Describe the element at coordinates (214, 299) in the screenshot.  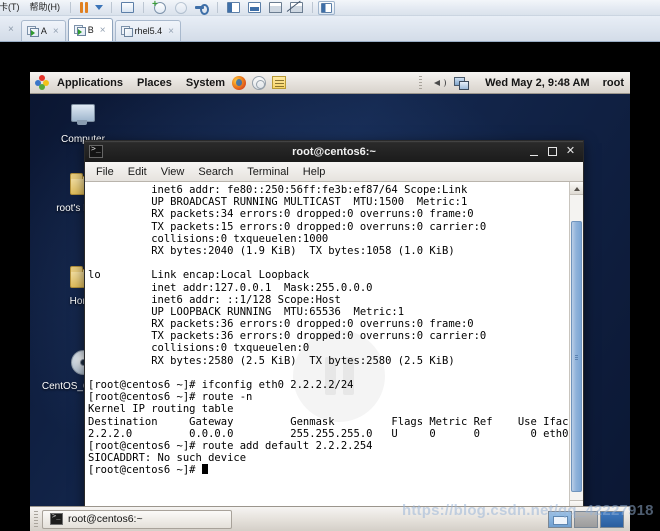
I see `terminal-line: inet6 addr: ::1/128 Scope:Host` at that location.